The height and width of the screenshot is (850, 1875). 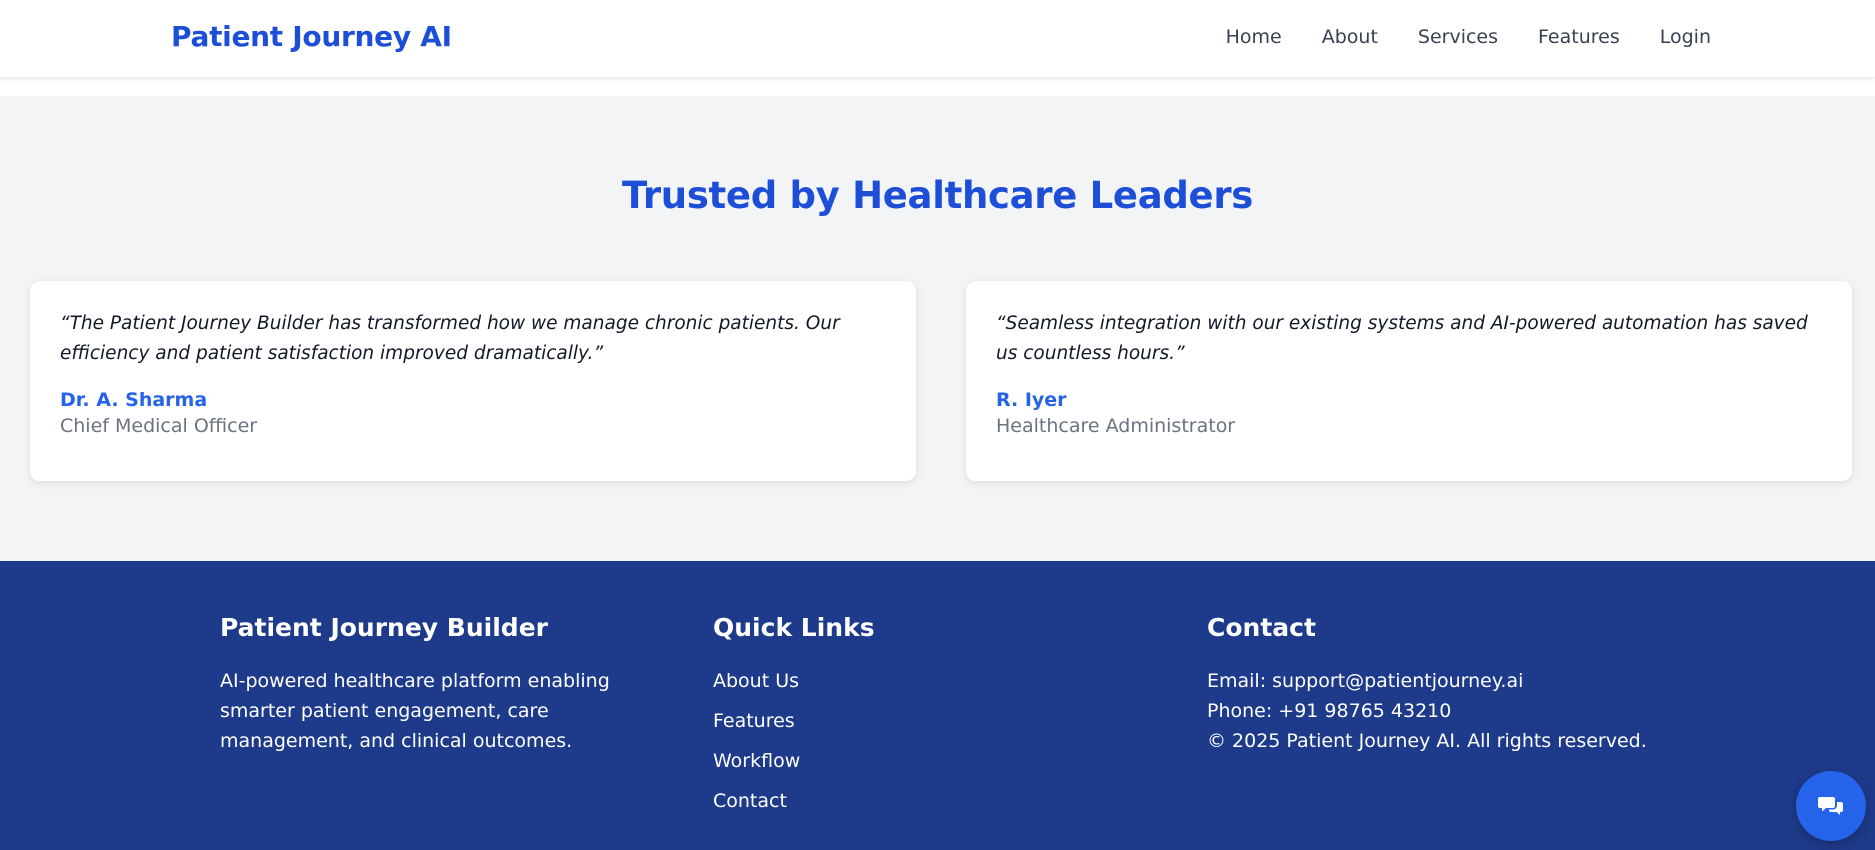 What do you see at coordinates (1579, 37) in the screenshot?
I see `nav-link-features: Features` at bounding box center [1579, 37].